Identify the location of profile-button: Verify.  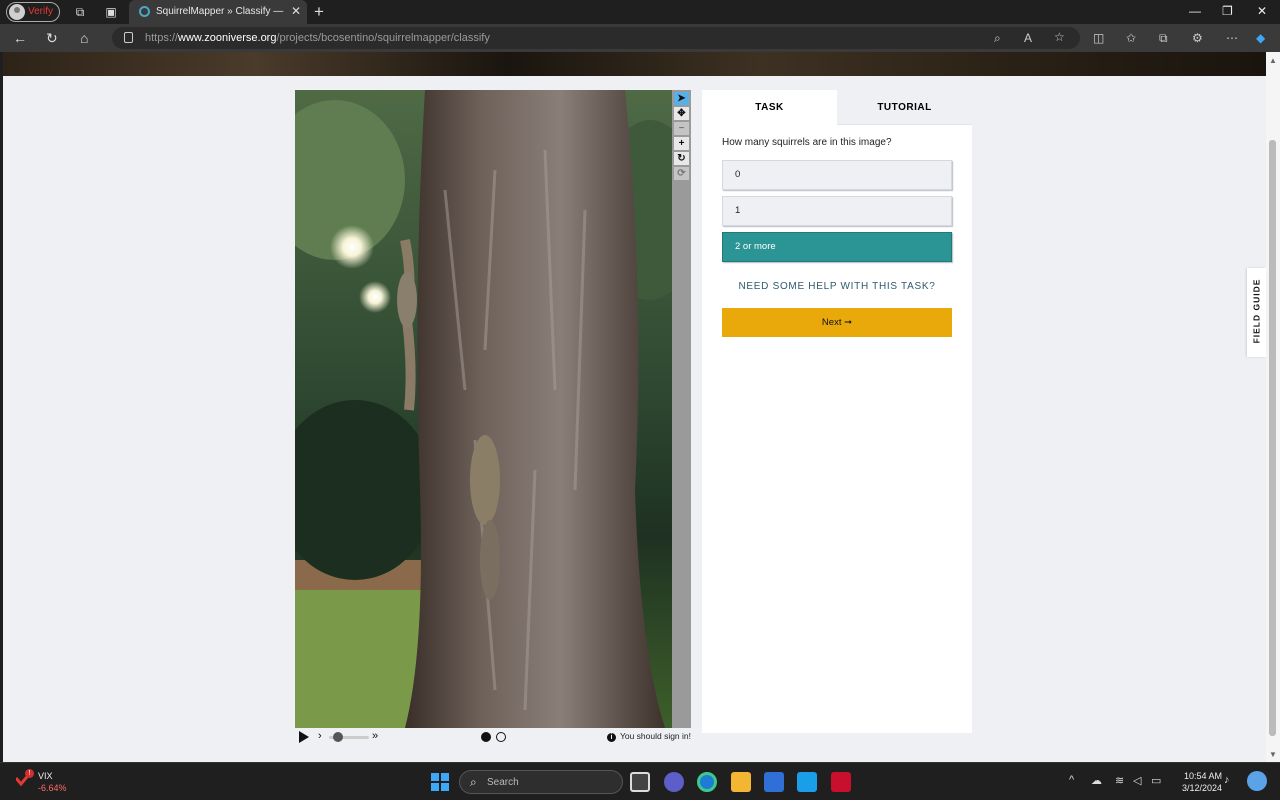
(33, 12).